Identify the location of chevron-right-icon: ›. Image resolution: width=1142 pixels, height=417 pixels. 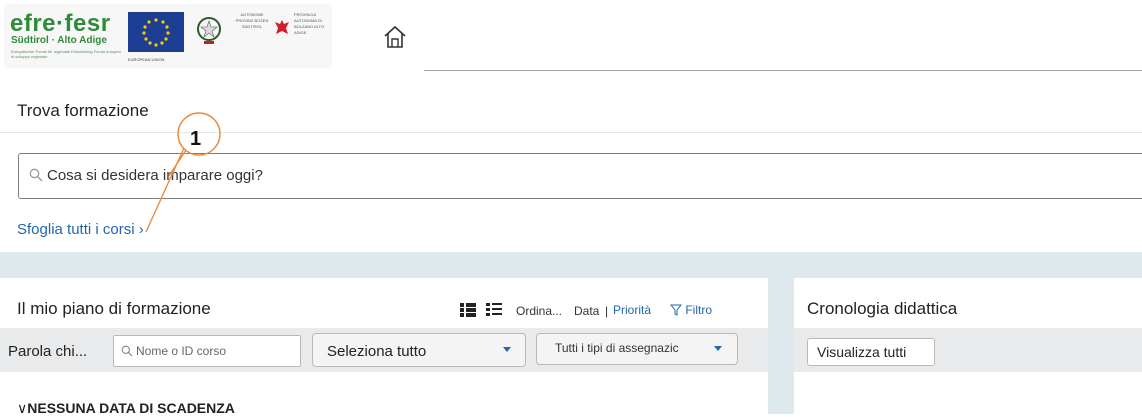
(141, 229).